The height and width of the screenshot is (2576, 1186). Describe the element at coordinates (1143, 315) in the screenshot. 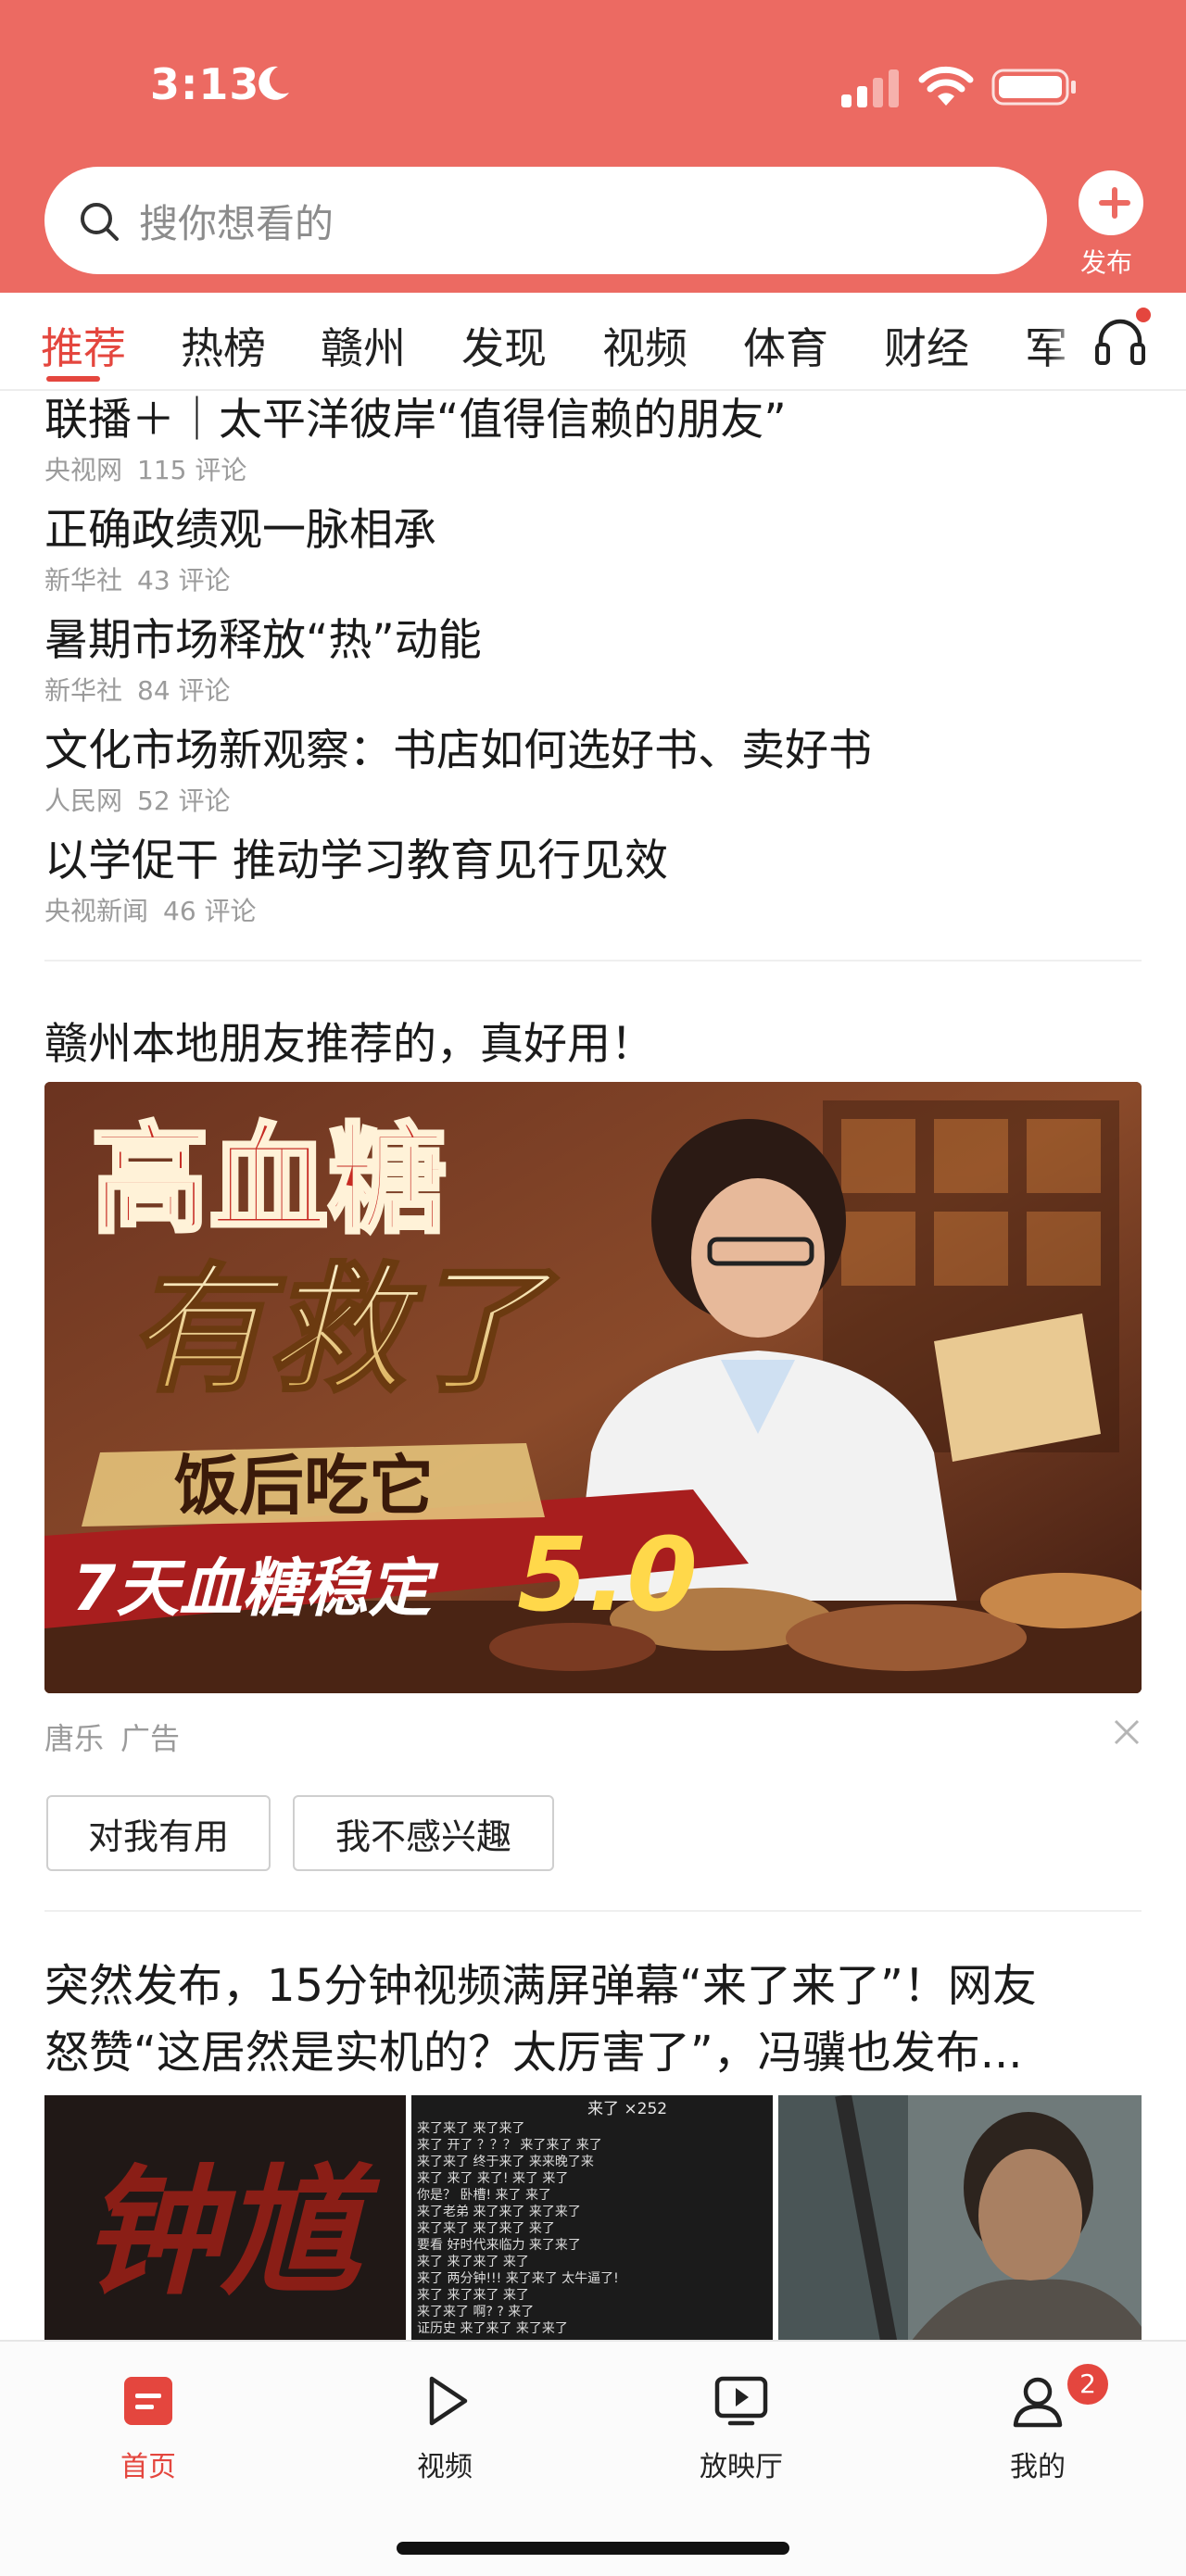

I see `notification-dot` at that location.